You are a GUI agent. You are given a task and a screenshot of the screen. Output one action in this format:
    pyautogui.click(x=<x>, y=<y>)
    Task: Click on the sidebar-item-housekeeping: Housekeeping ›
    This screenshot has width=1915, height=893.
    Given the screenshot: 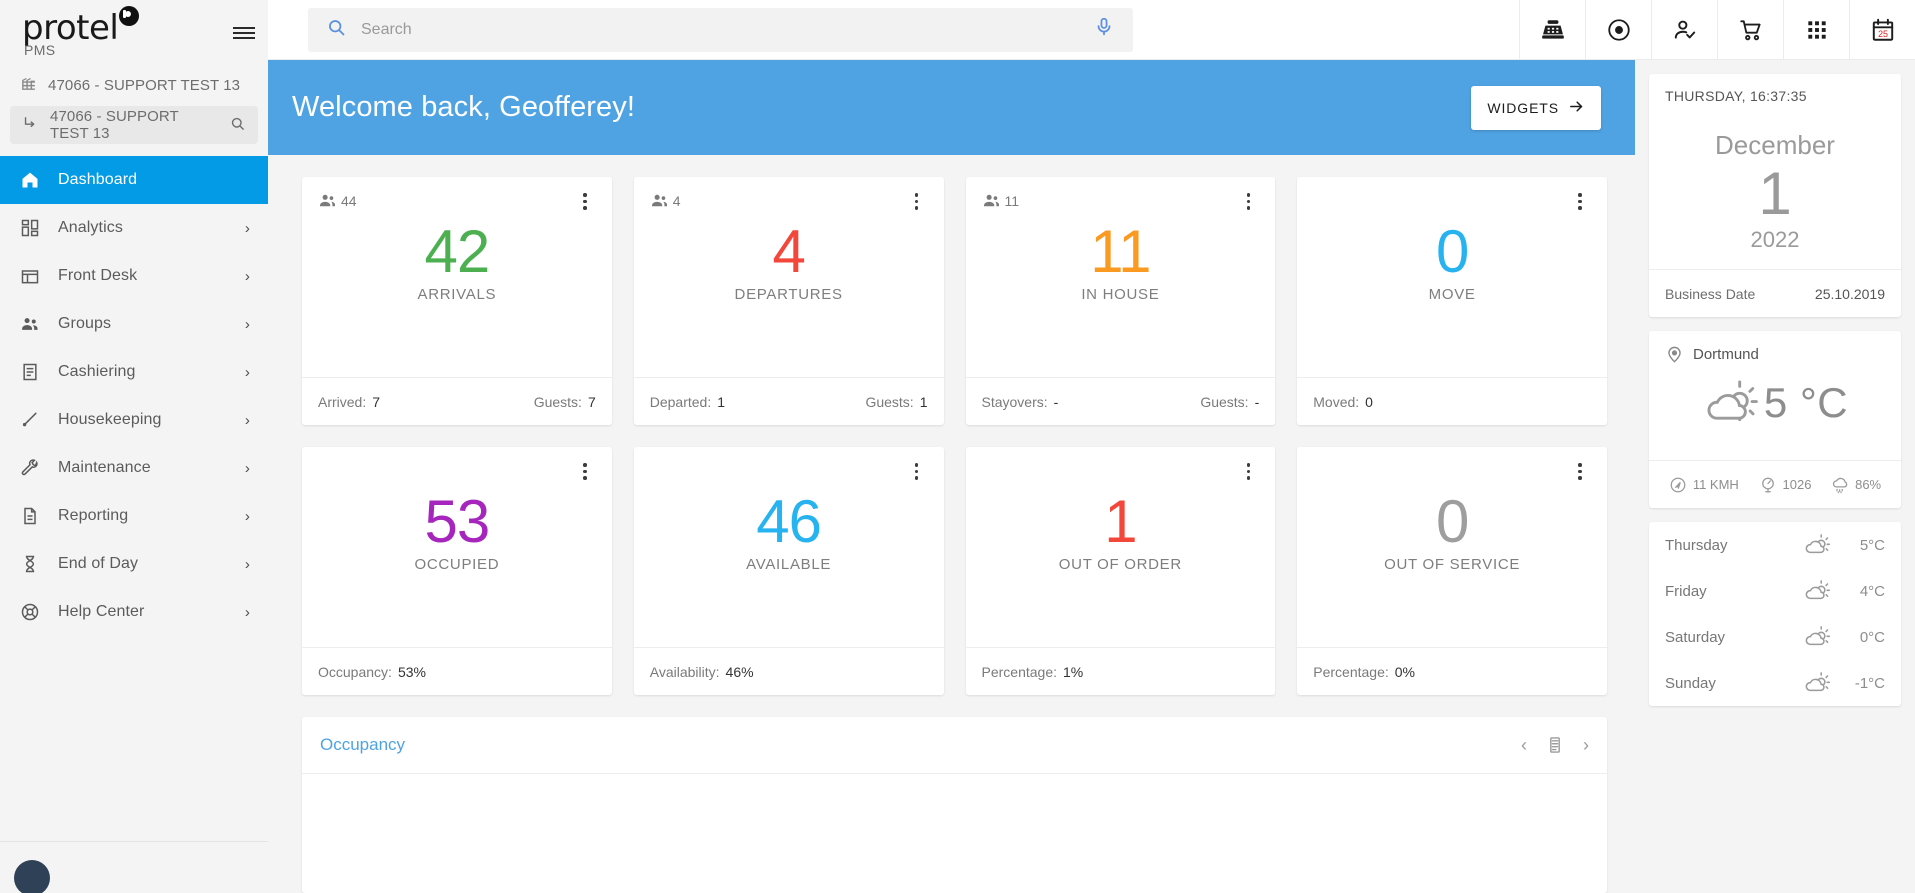 What is the action you would take?
    pyautogui.click(x=134, y=420)
    